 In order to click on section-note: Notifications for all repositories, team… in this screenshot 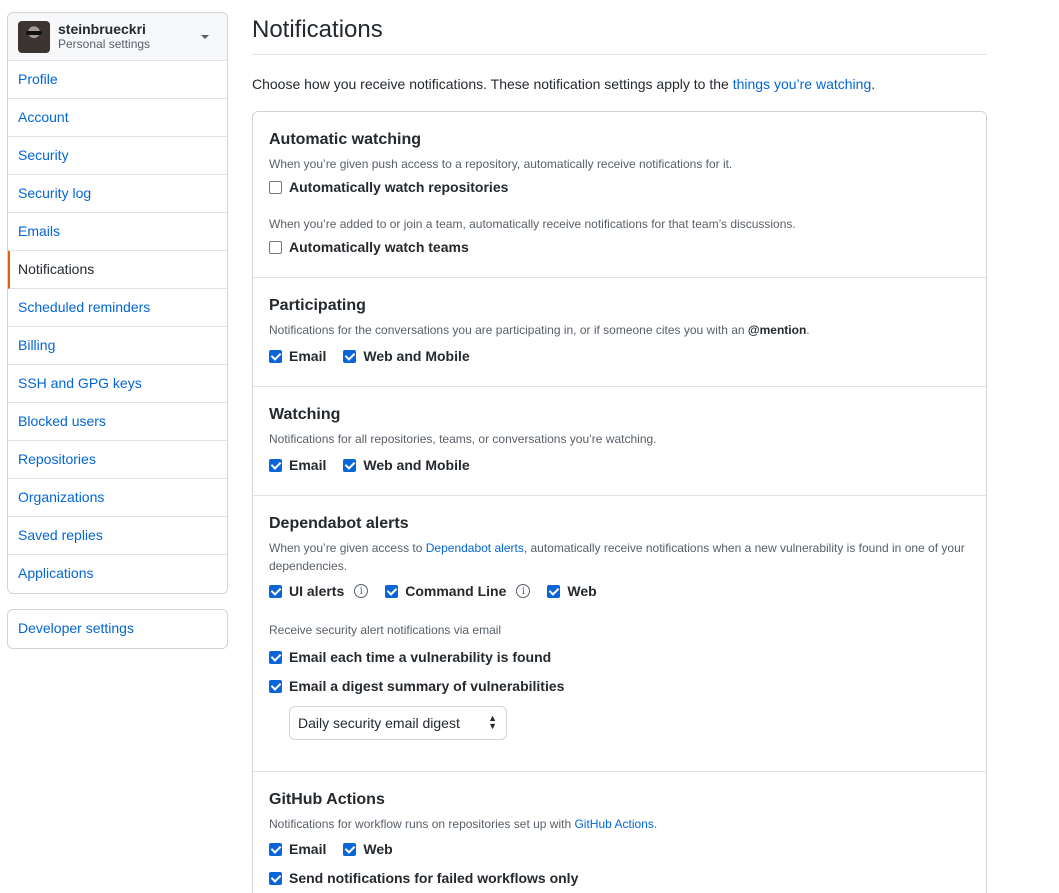, I will do `click(463, 439)`.